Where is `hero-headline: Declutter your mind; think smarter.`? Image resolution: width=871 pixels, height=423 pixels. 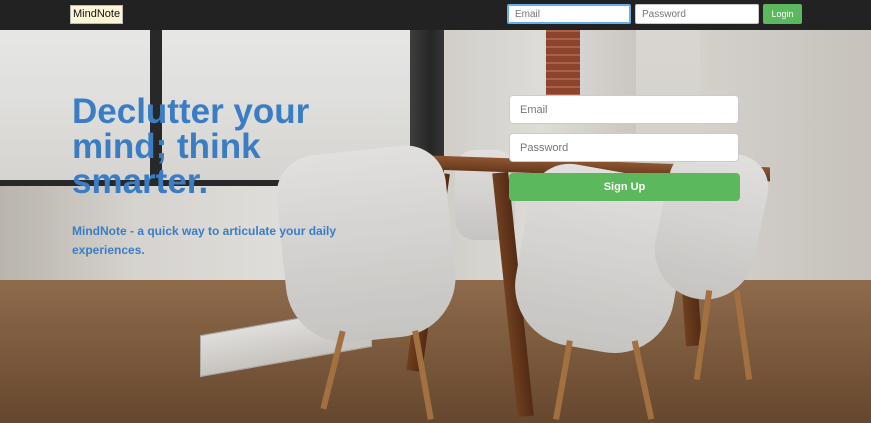 hero-headline: Declutter your mind; think smarter. is located at coordinates (191, 146).